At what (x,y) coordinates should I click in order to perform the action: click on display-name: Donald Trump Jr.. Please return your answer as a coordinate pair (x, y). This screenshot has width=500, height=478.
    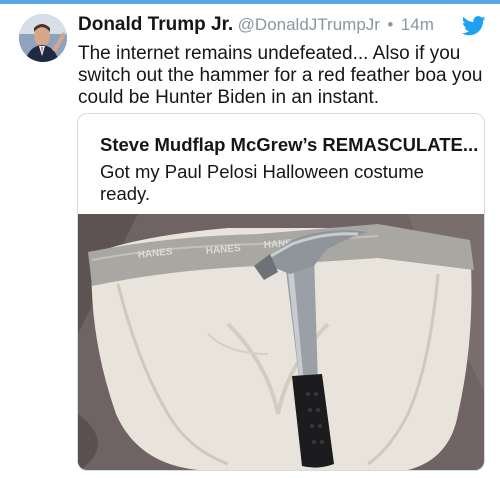
    Looking at the image, I should click on (155, 24).